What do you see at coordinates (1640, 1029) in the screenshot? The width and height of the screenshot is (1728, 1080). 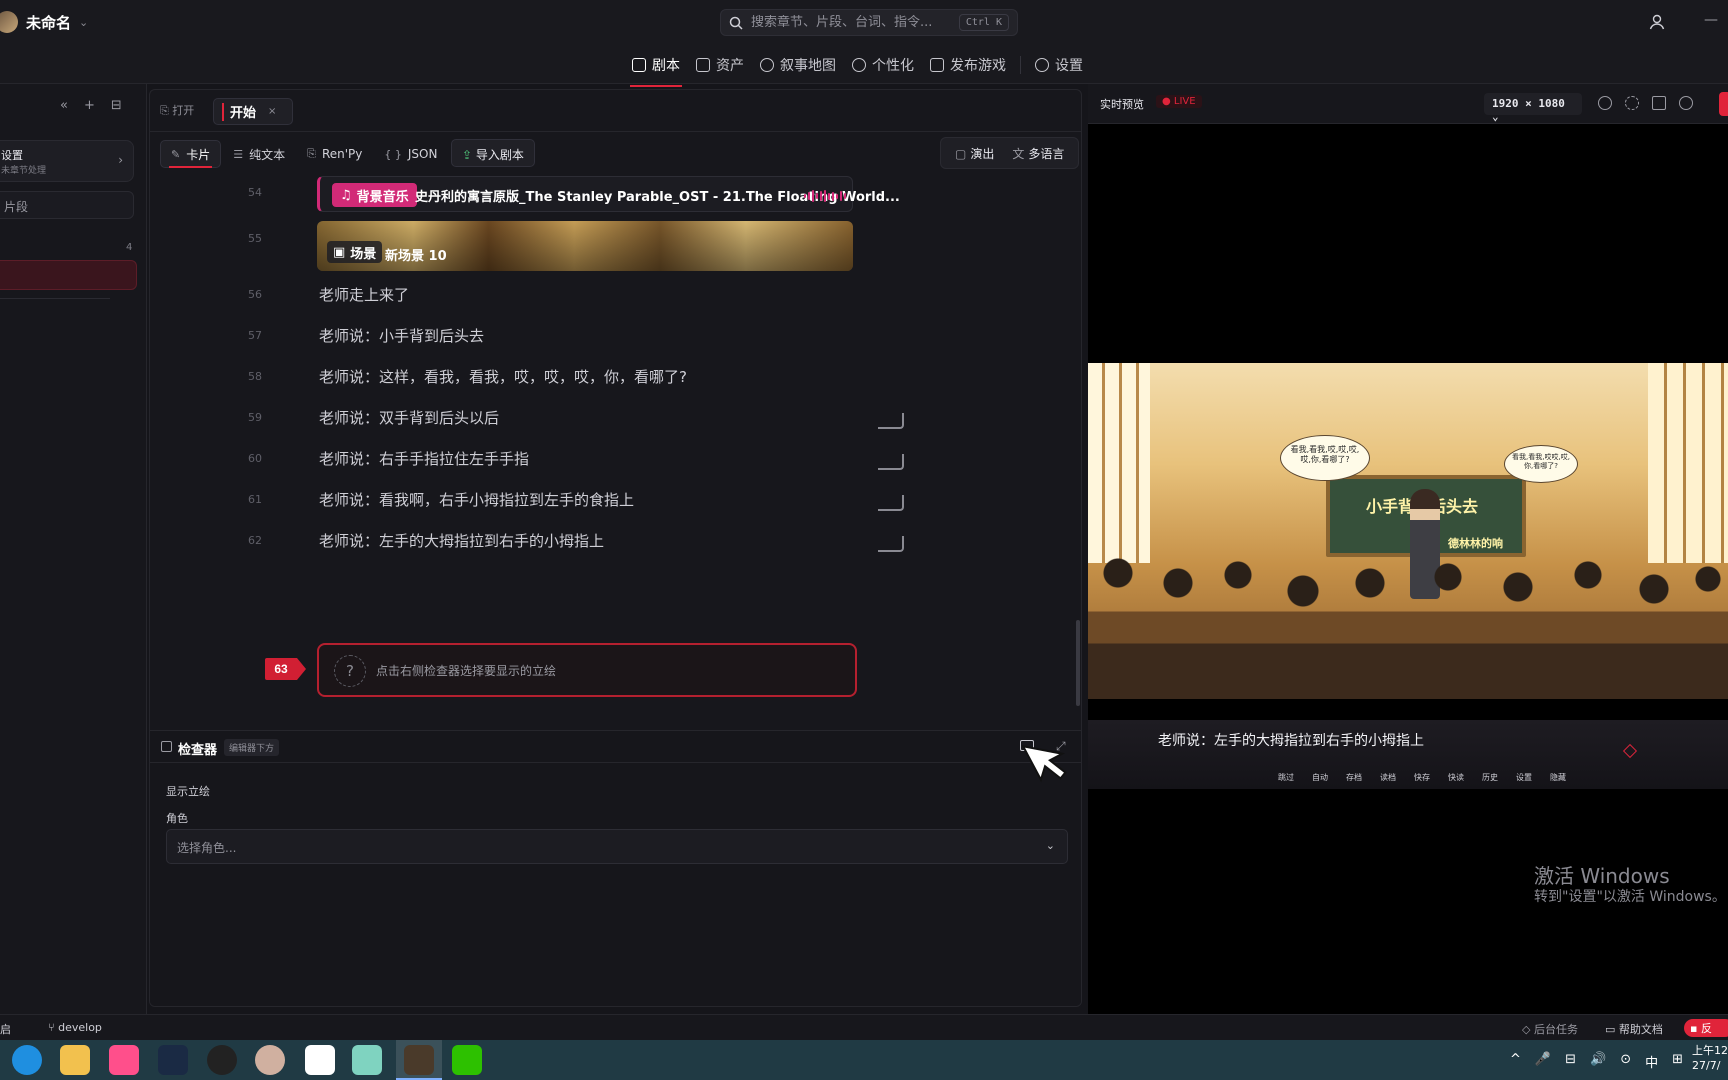 I see `docs-label: 帮助文档` at bounding box center [1640, 1029].